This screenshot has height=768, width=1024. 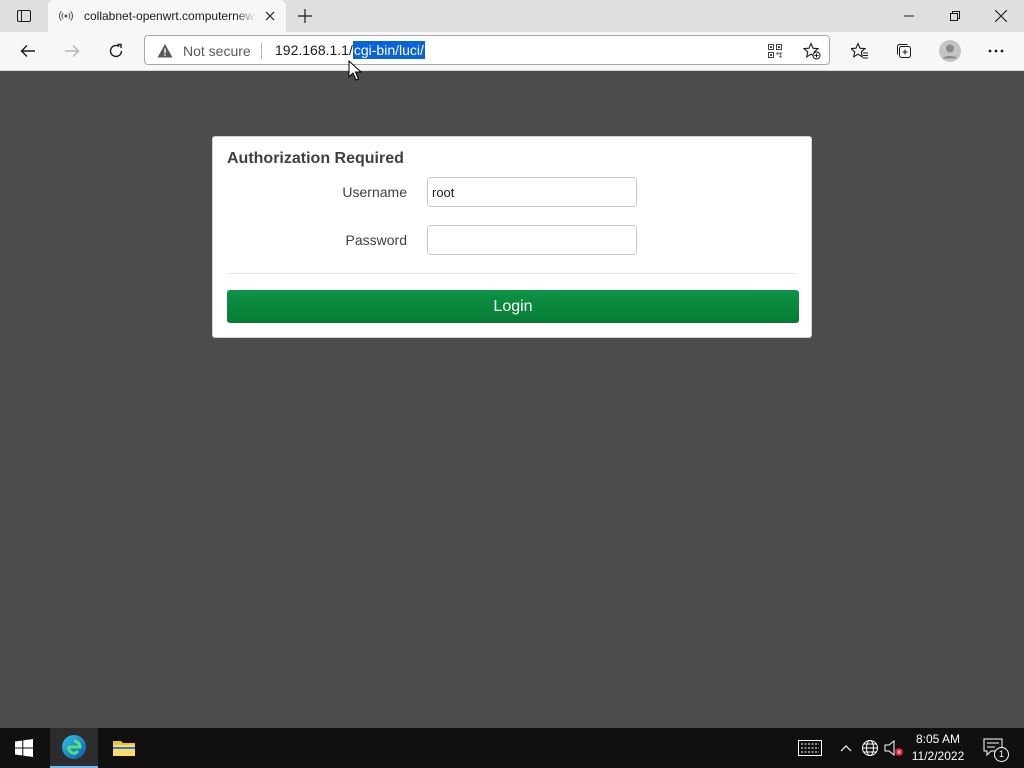 I want to click on keyboard-icon, so click(x=810, y=748).